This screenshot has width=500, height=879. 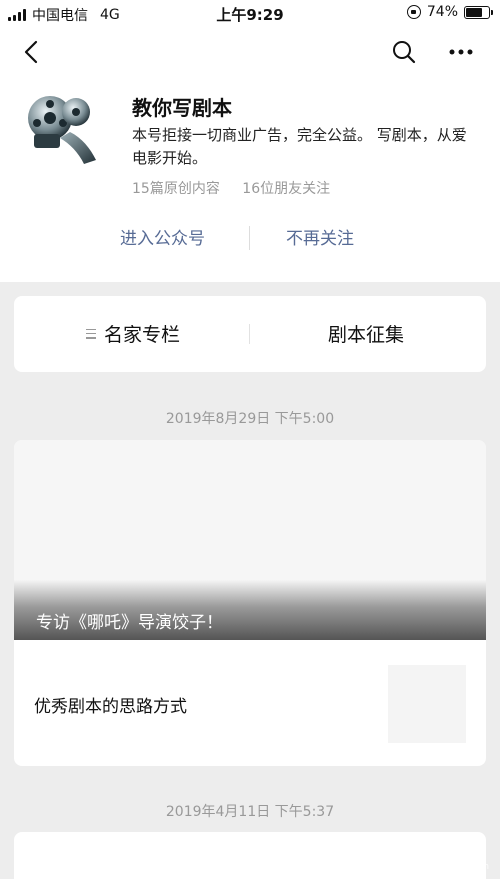 I want to click on watermark-text: 经验, so click(x=464, y=850).